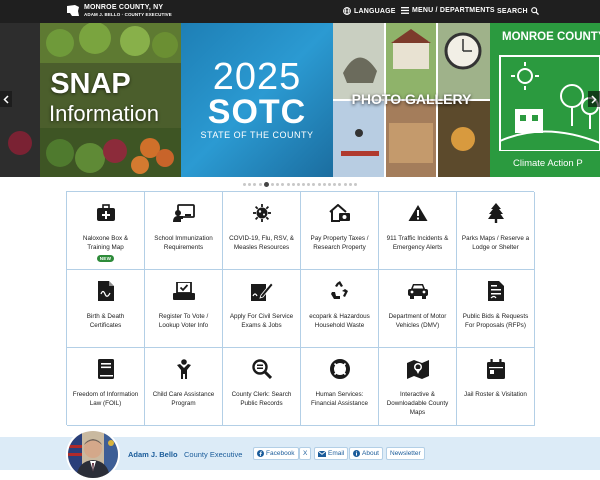 Image resolution: width=600 pixels, height=480 pixels. I want to click on newsletter-link: Newsletter, so click(405, 453).